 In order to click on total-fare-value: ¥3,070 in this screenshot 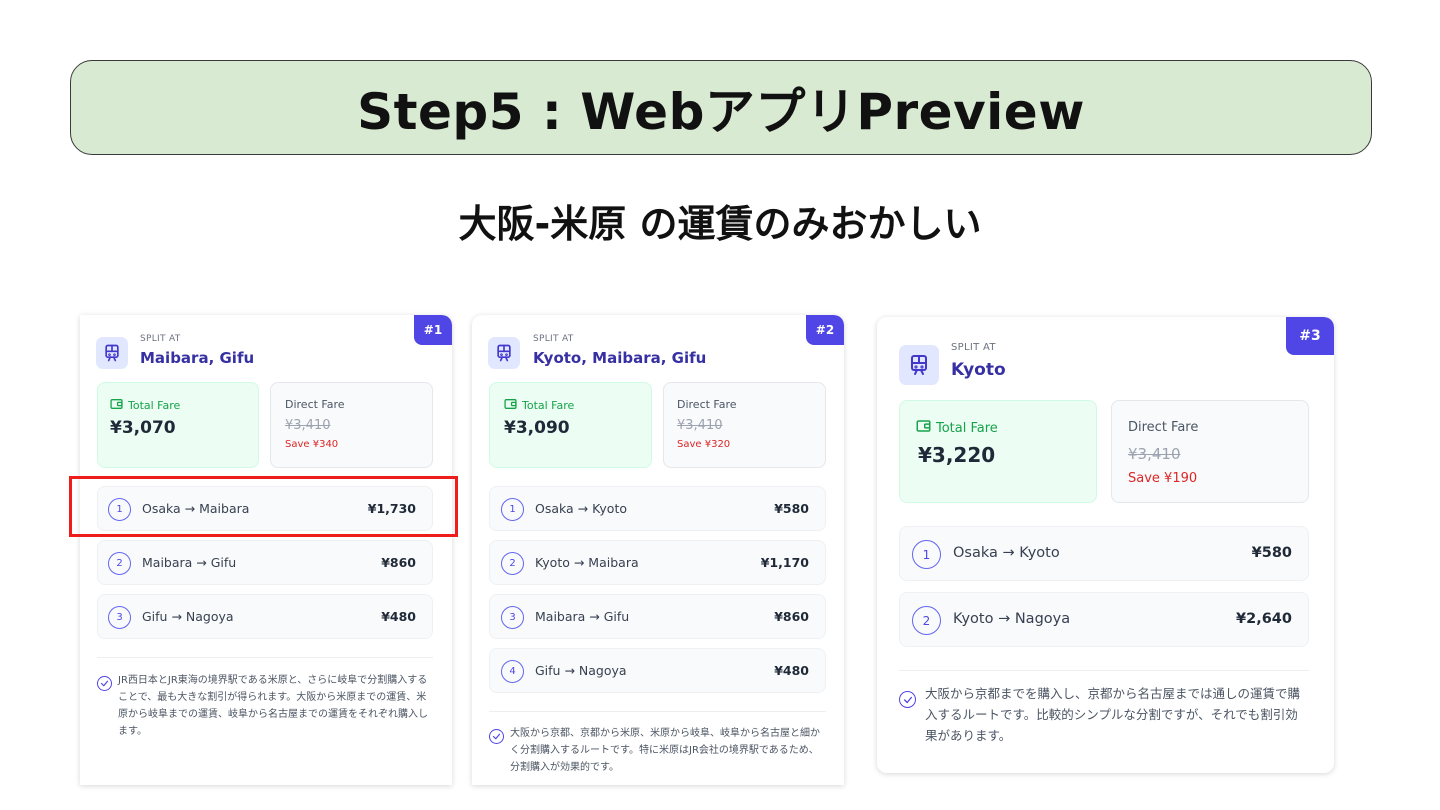, I will do `click(143, 428)`.